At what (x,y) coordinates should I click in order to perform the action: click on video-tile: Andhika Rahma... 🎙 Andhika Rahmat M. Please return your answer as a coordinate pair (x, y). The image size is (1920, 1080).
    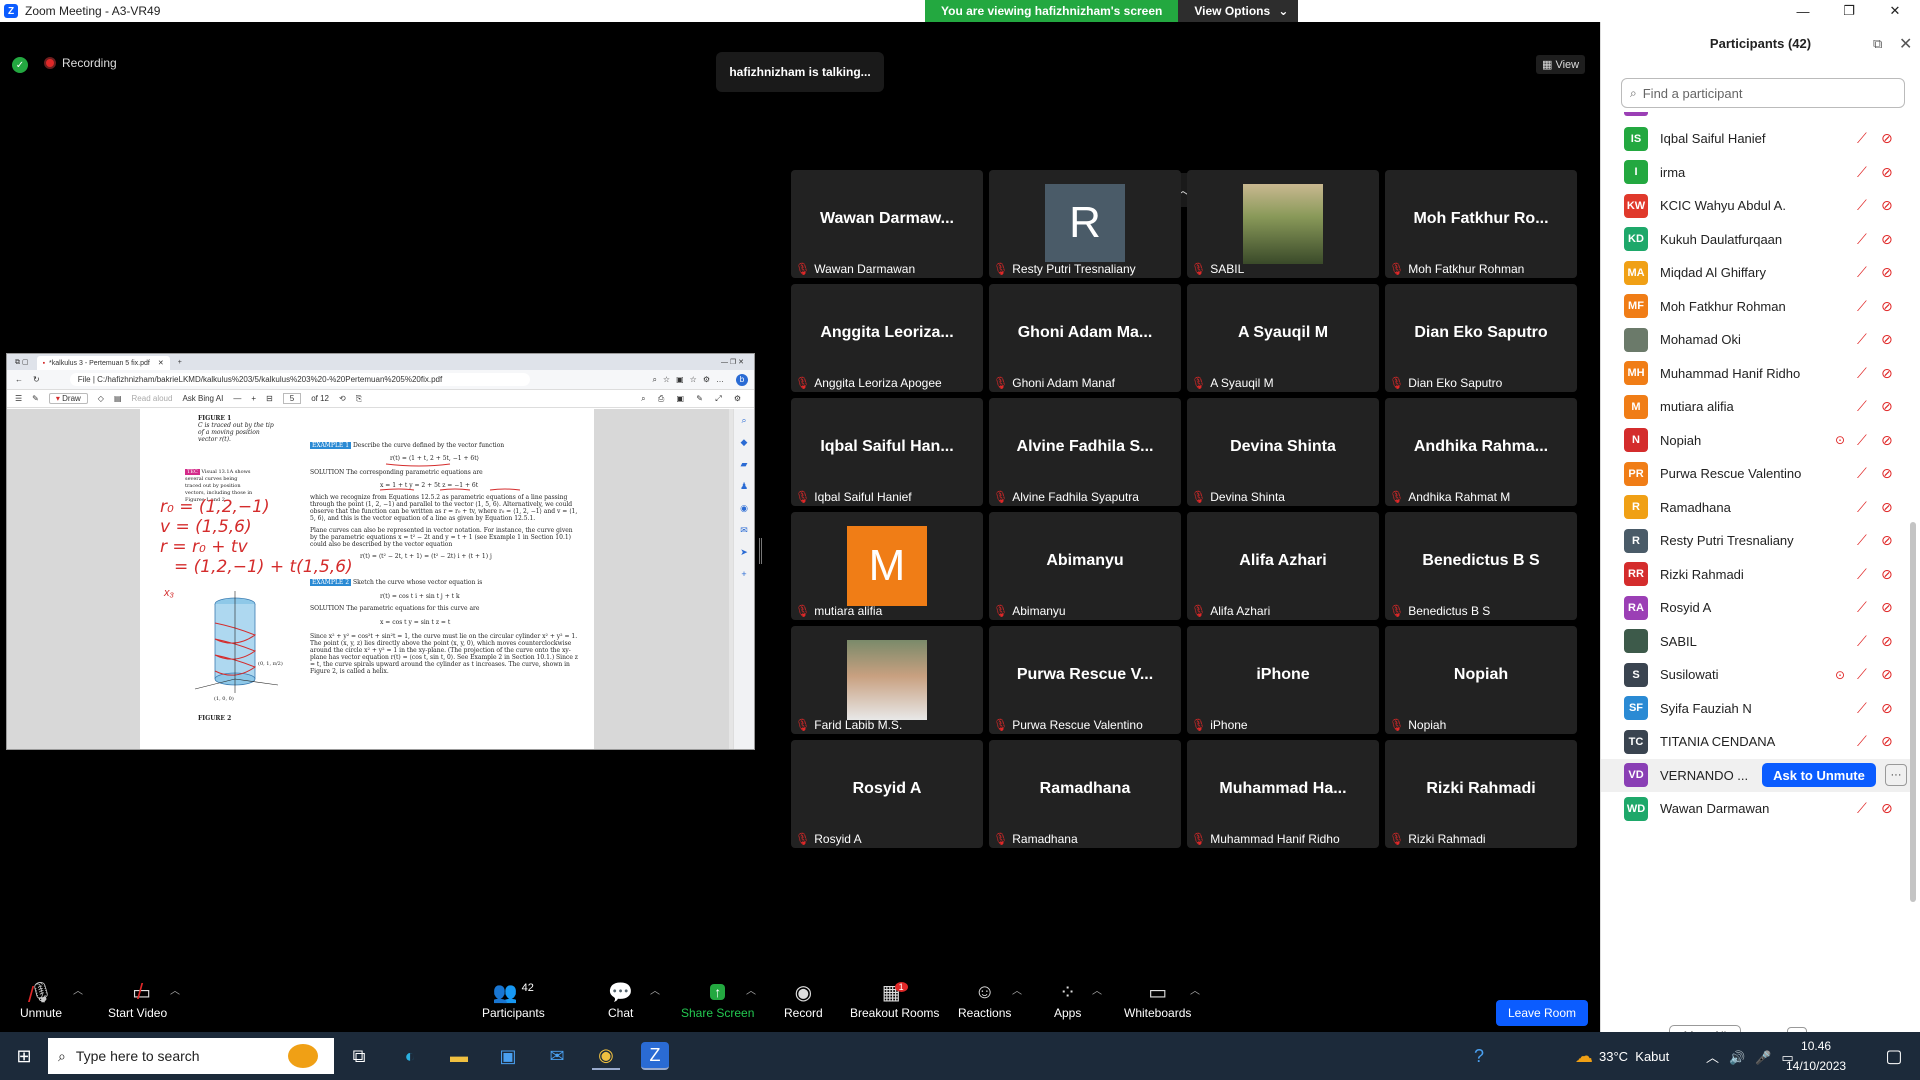
    Looking at the image, I should click on (1481, 452).